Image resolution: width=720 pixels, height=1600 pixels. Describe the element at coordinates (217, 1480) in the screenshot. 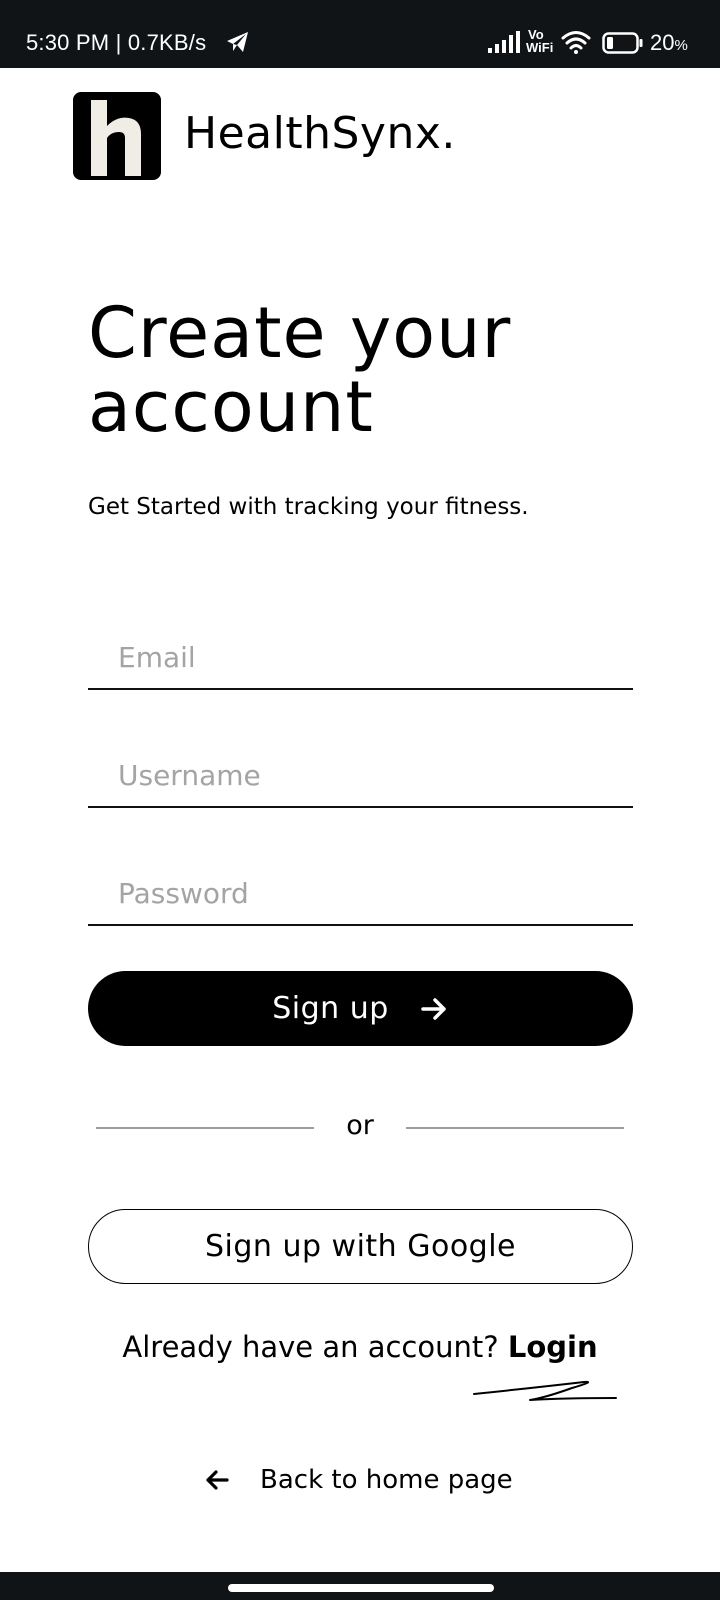

I see `arrow-left-icon` at that location.